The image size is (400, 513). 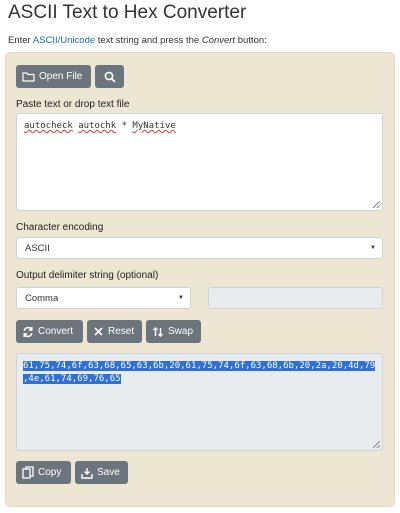 I want to click on input-label: Paste text or drop text file, so click(x=73, y=104).